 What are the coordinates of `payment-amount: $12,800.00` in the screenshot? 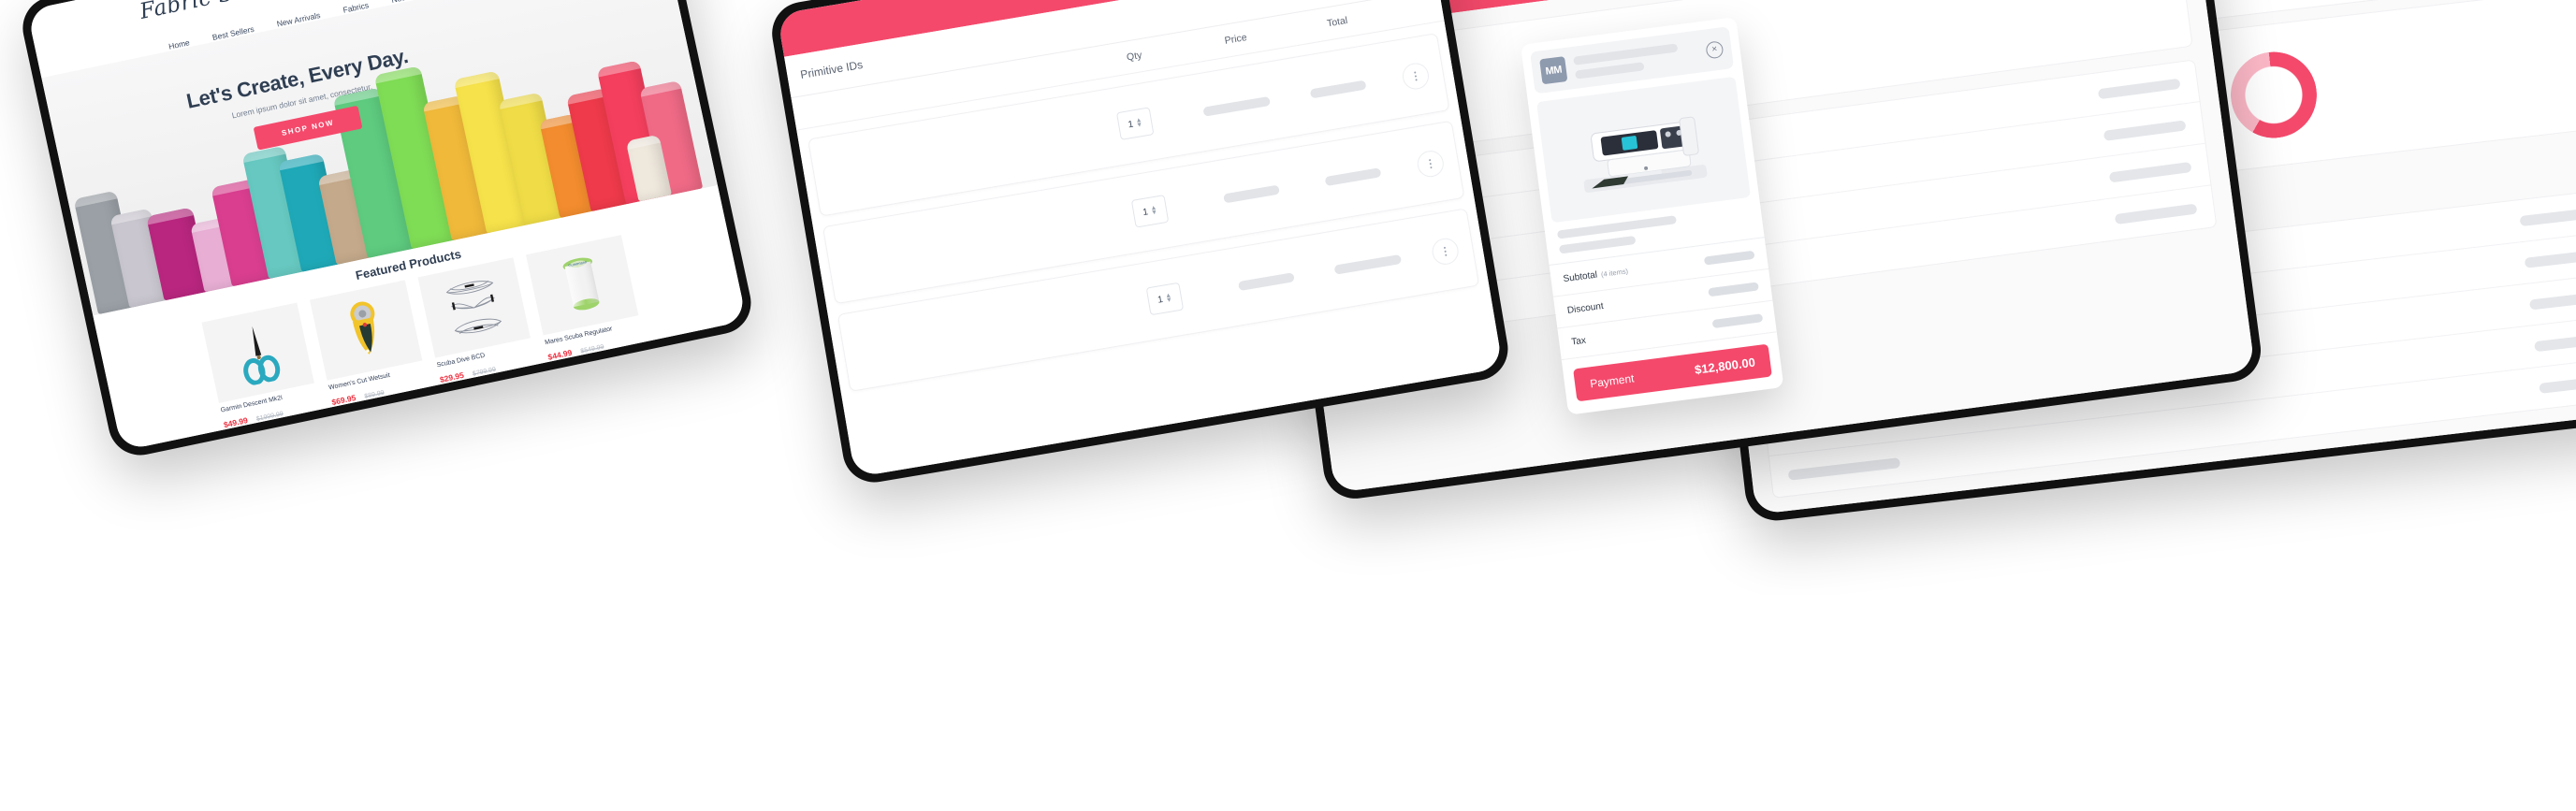 It's located at (1725, 366).